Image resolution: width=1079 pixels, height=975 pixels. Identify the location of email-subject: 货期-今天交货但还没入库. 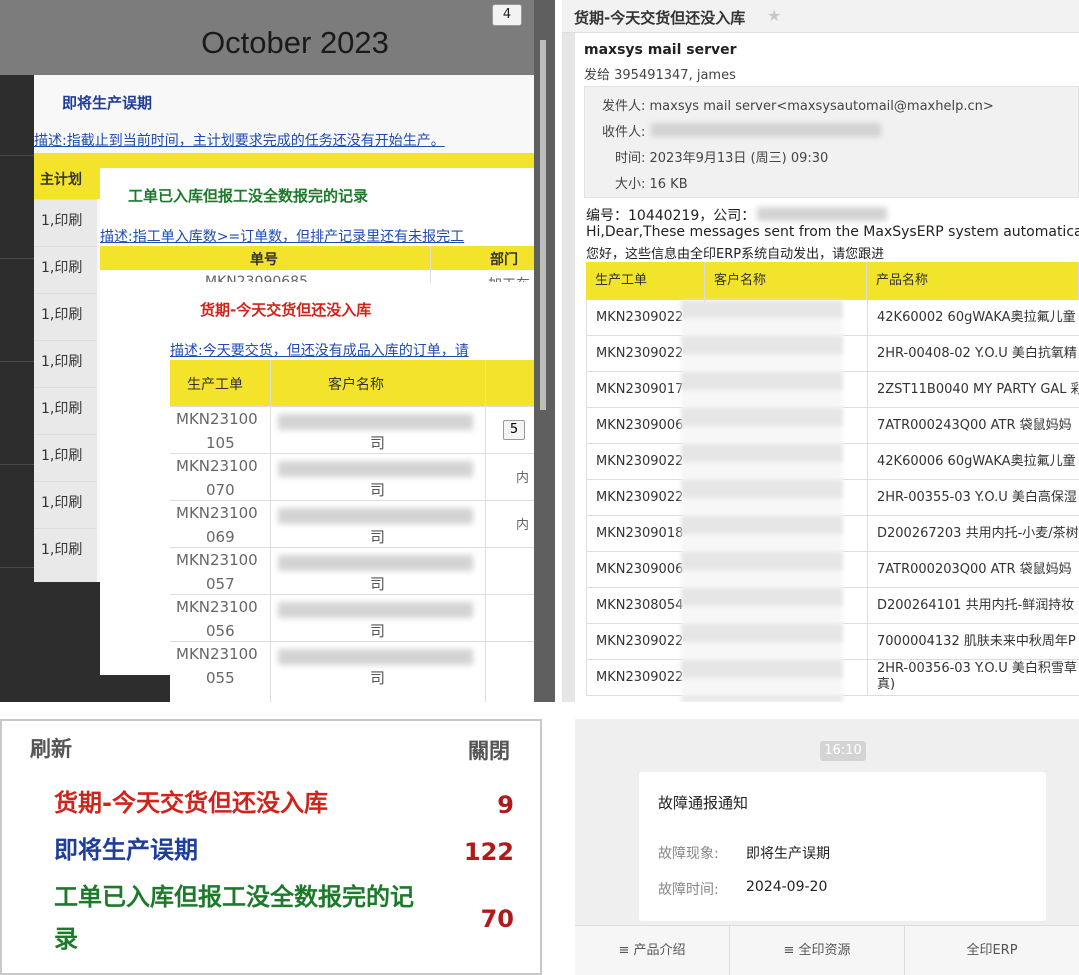
(660, 18).